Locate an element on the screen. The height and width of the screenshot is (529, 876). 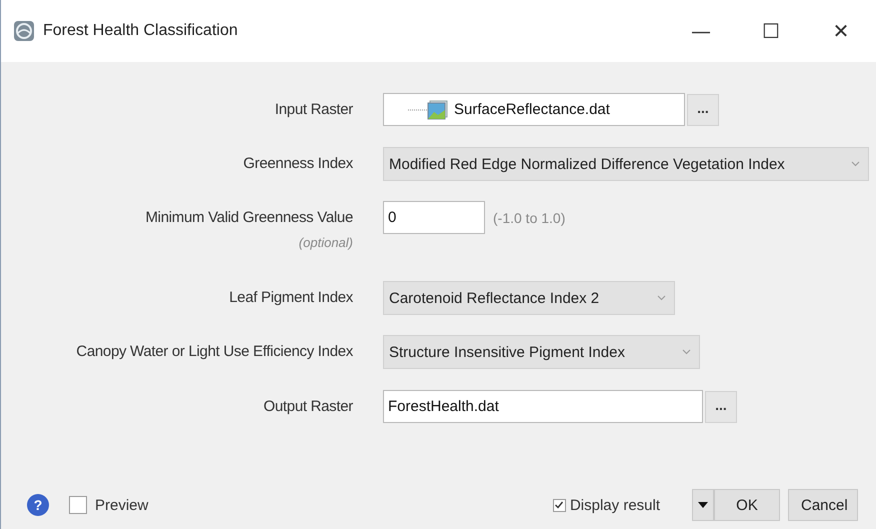
field-label: Greenness Index is located at coordinates (298, 163).